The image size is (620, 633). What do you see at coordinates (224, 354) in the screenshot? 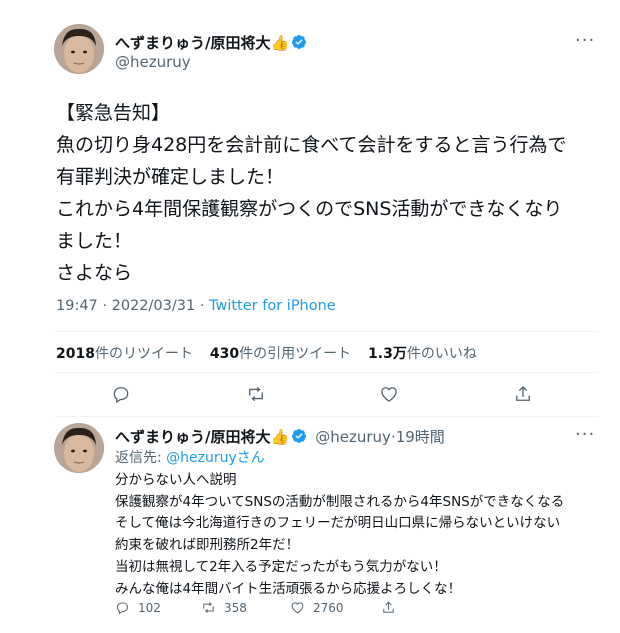
I see `quotes-count: 430` at bounding box center [224, 354].